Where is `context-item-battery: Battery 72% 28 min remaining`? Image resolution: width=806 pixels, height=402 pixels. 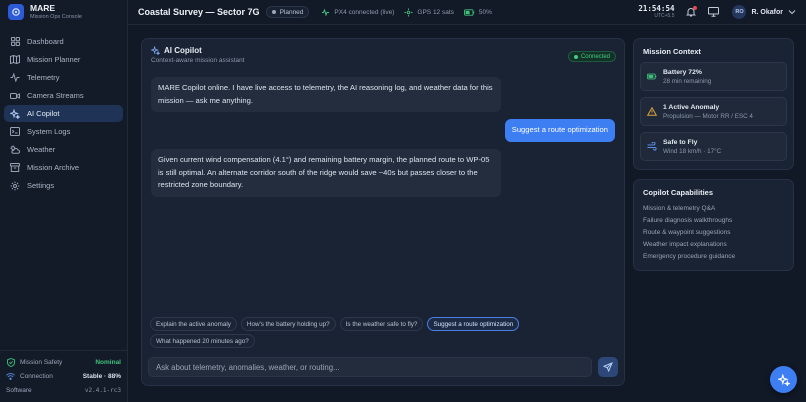
context-item-battery: Battery 72% 28 min remaining is located at coordinates (713, 76).